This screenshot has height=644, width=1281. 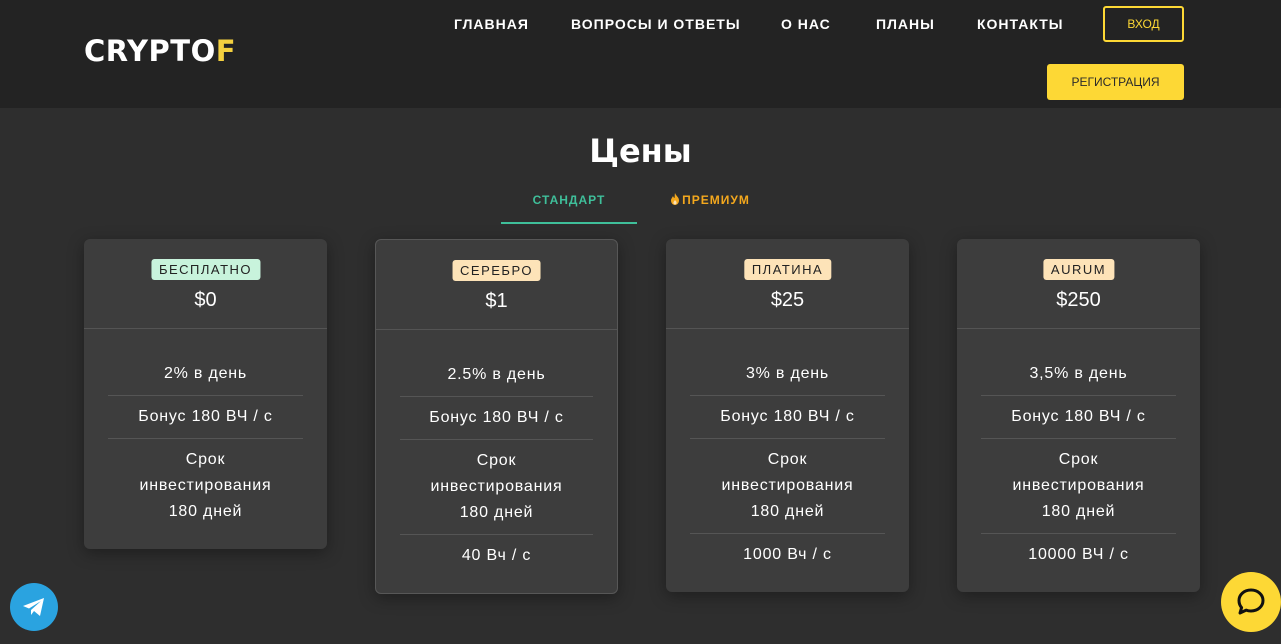 What do you see at coordinates (205, 284) in the screenshot?
I see `plan-card-header: БЕСПЛАТНО $0` at bounding box center [205, 284].